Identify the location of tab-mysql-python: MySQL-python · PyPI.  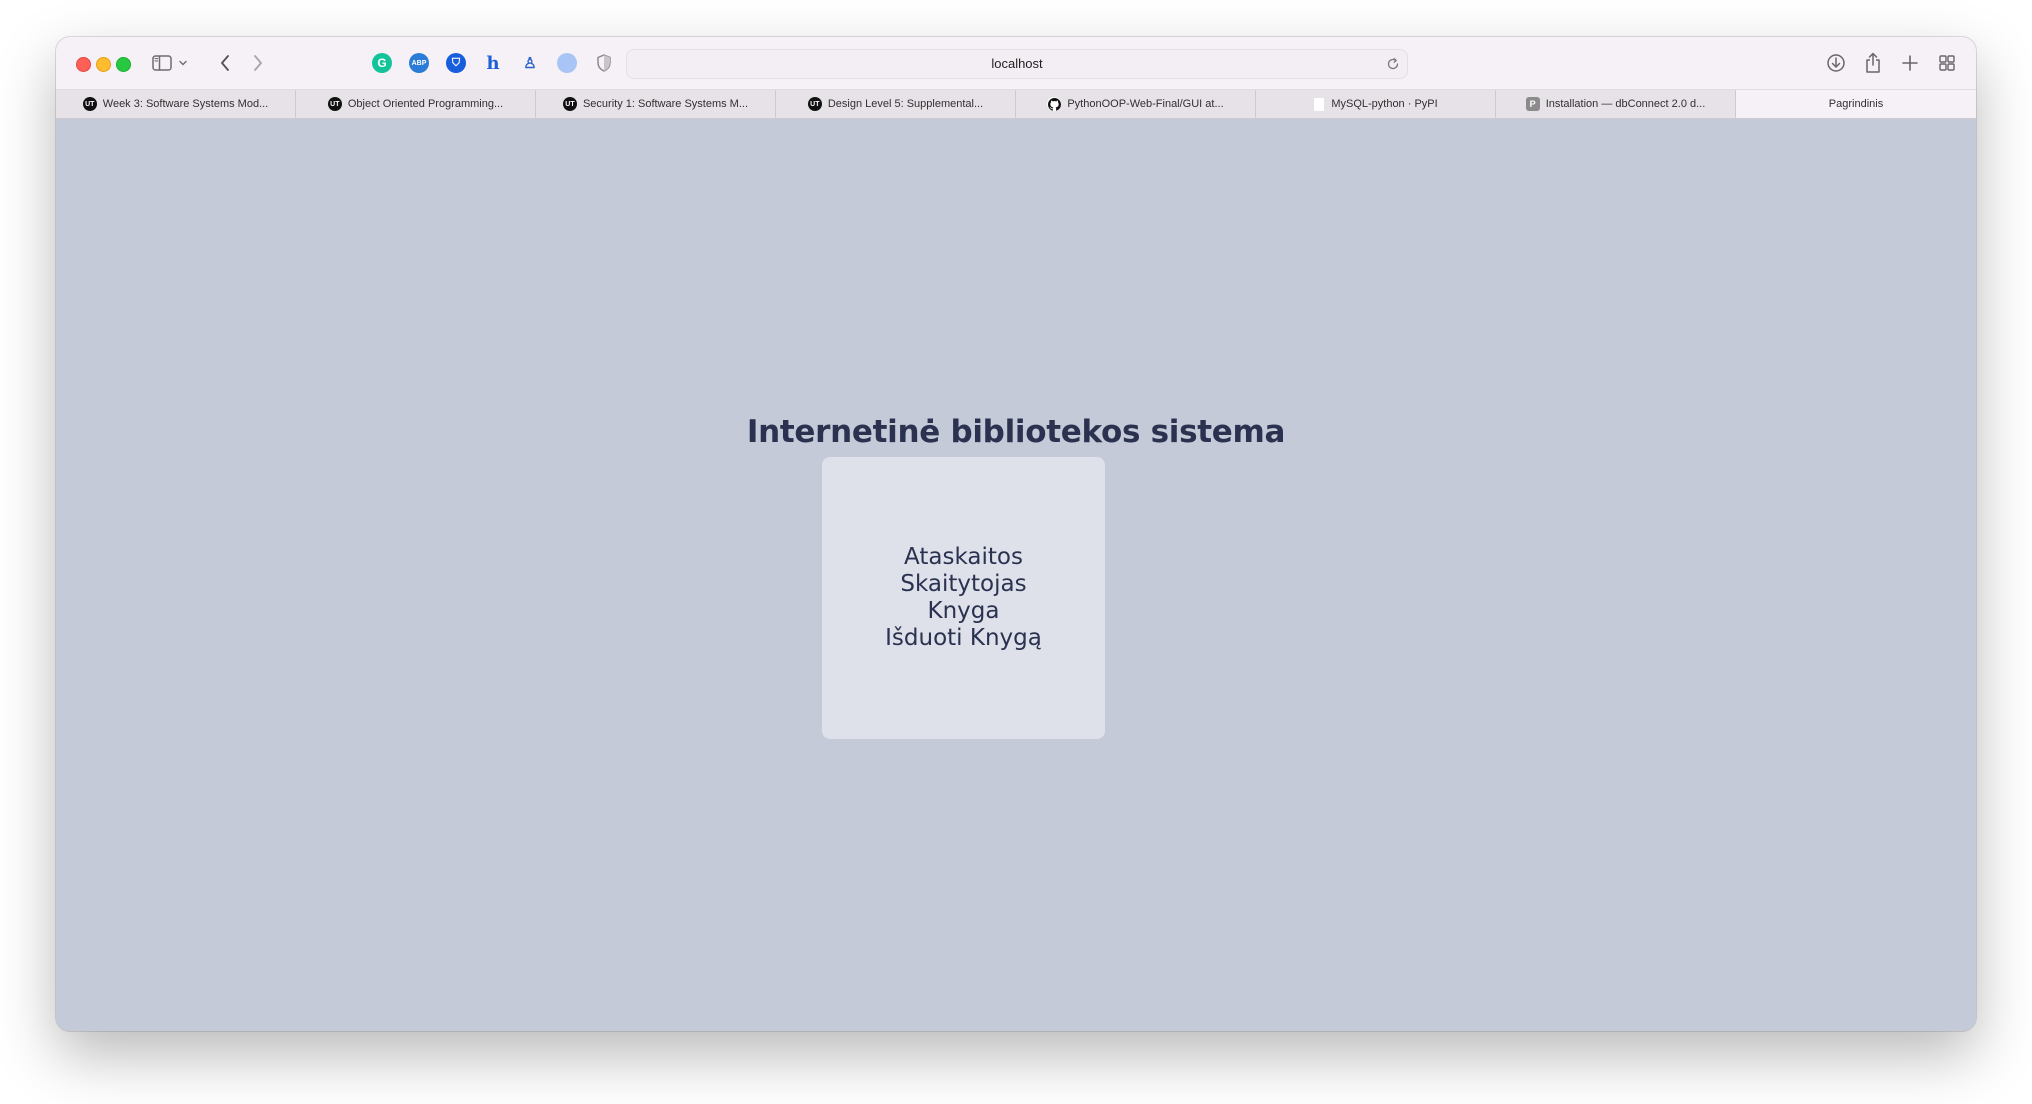
(1376, 104).